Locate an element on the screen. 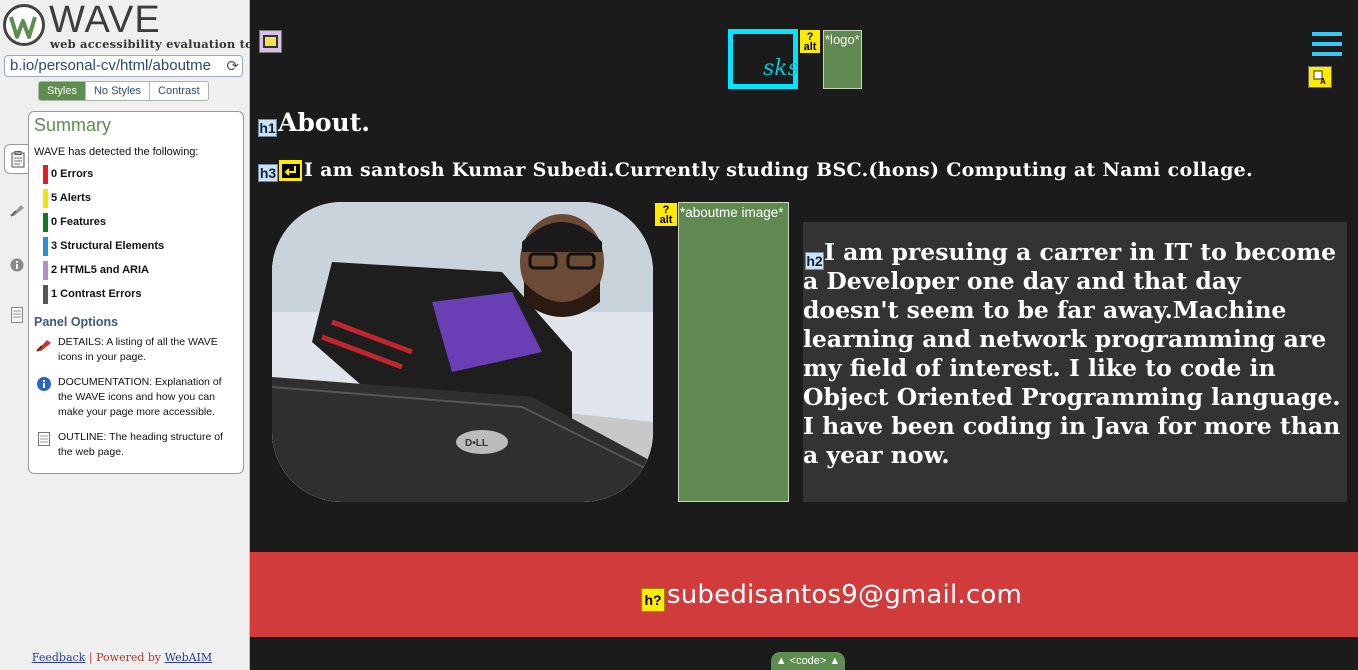 The height and width of the screenshot is (670, 1358). wave-title: WAVE is located at coordinates (105, 20).